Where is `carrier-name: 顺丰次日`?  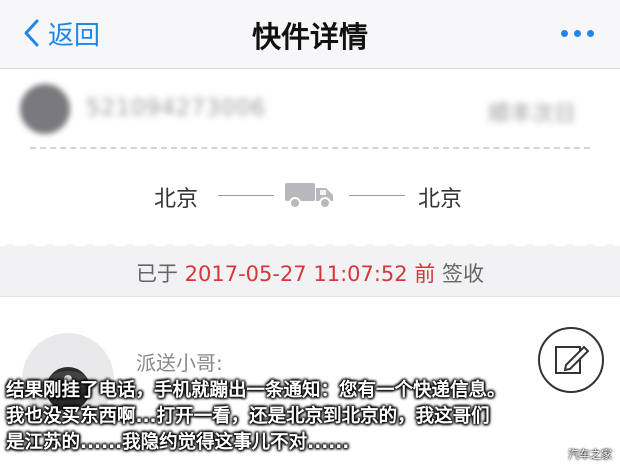
carrier-name: 顺丰次日 is located at coordinates (531, 114).